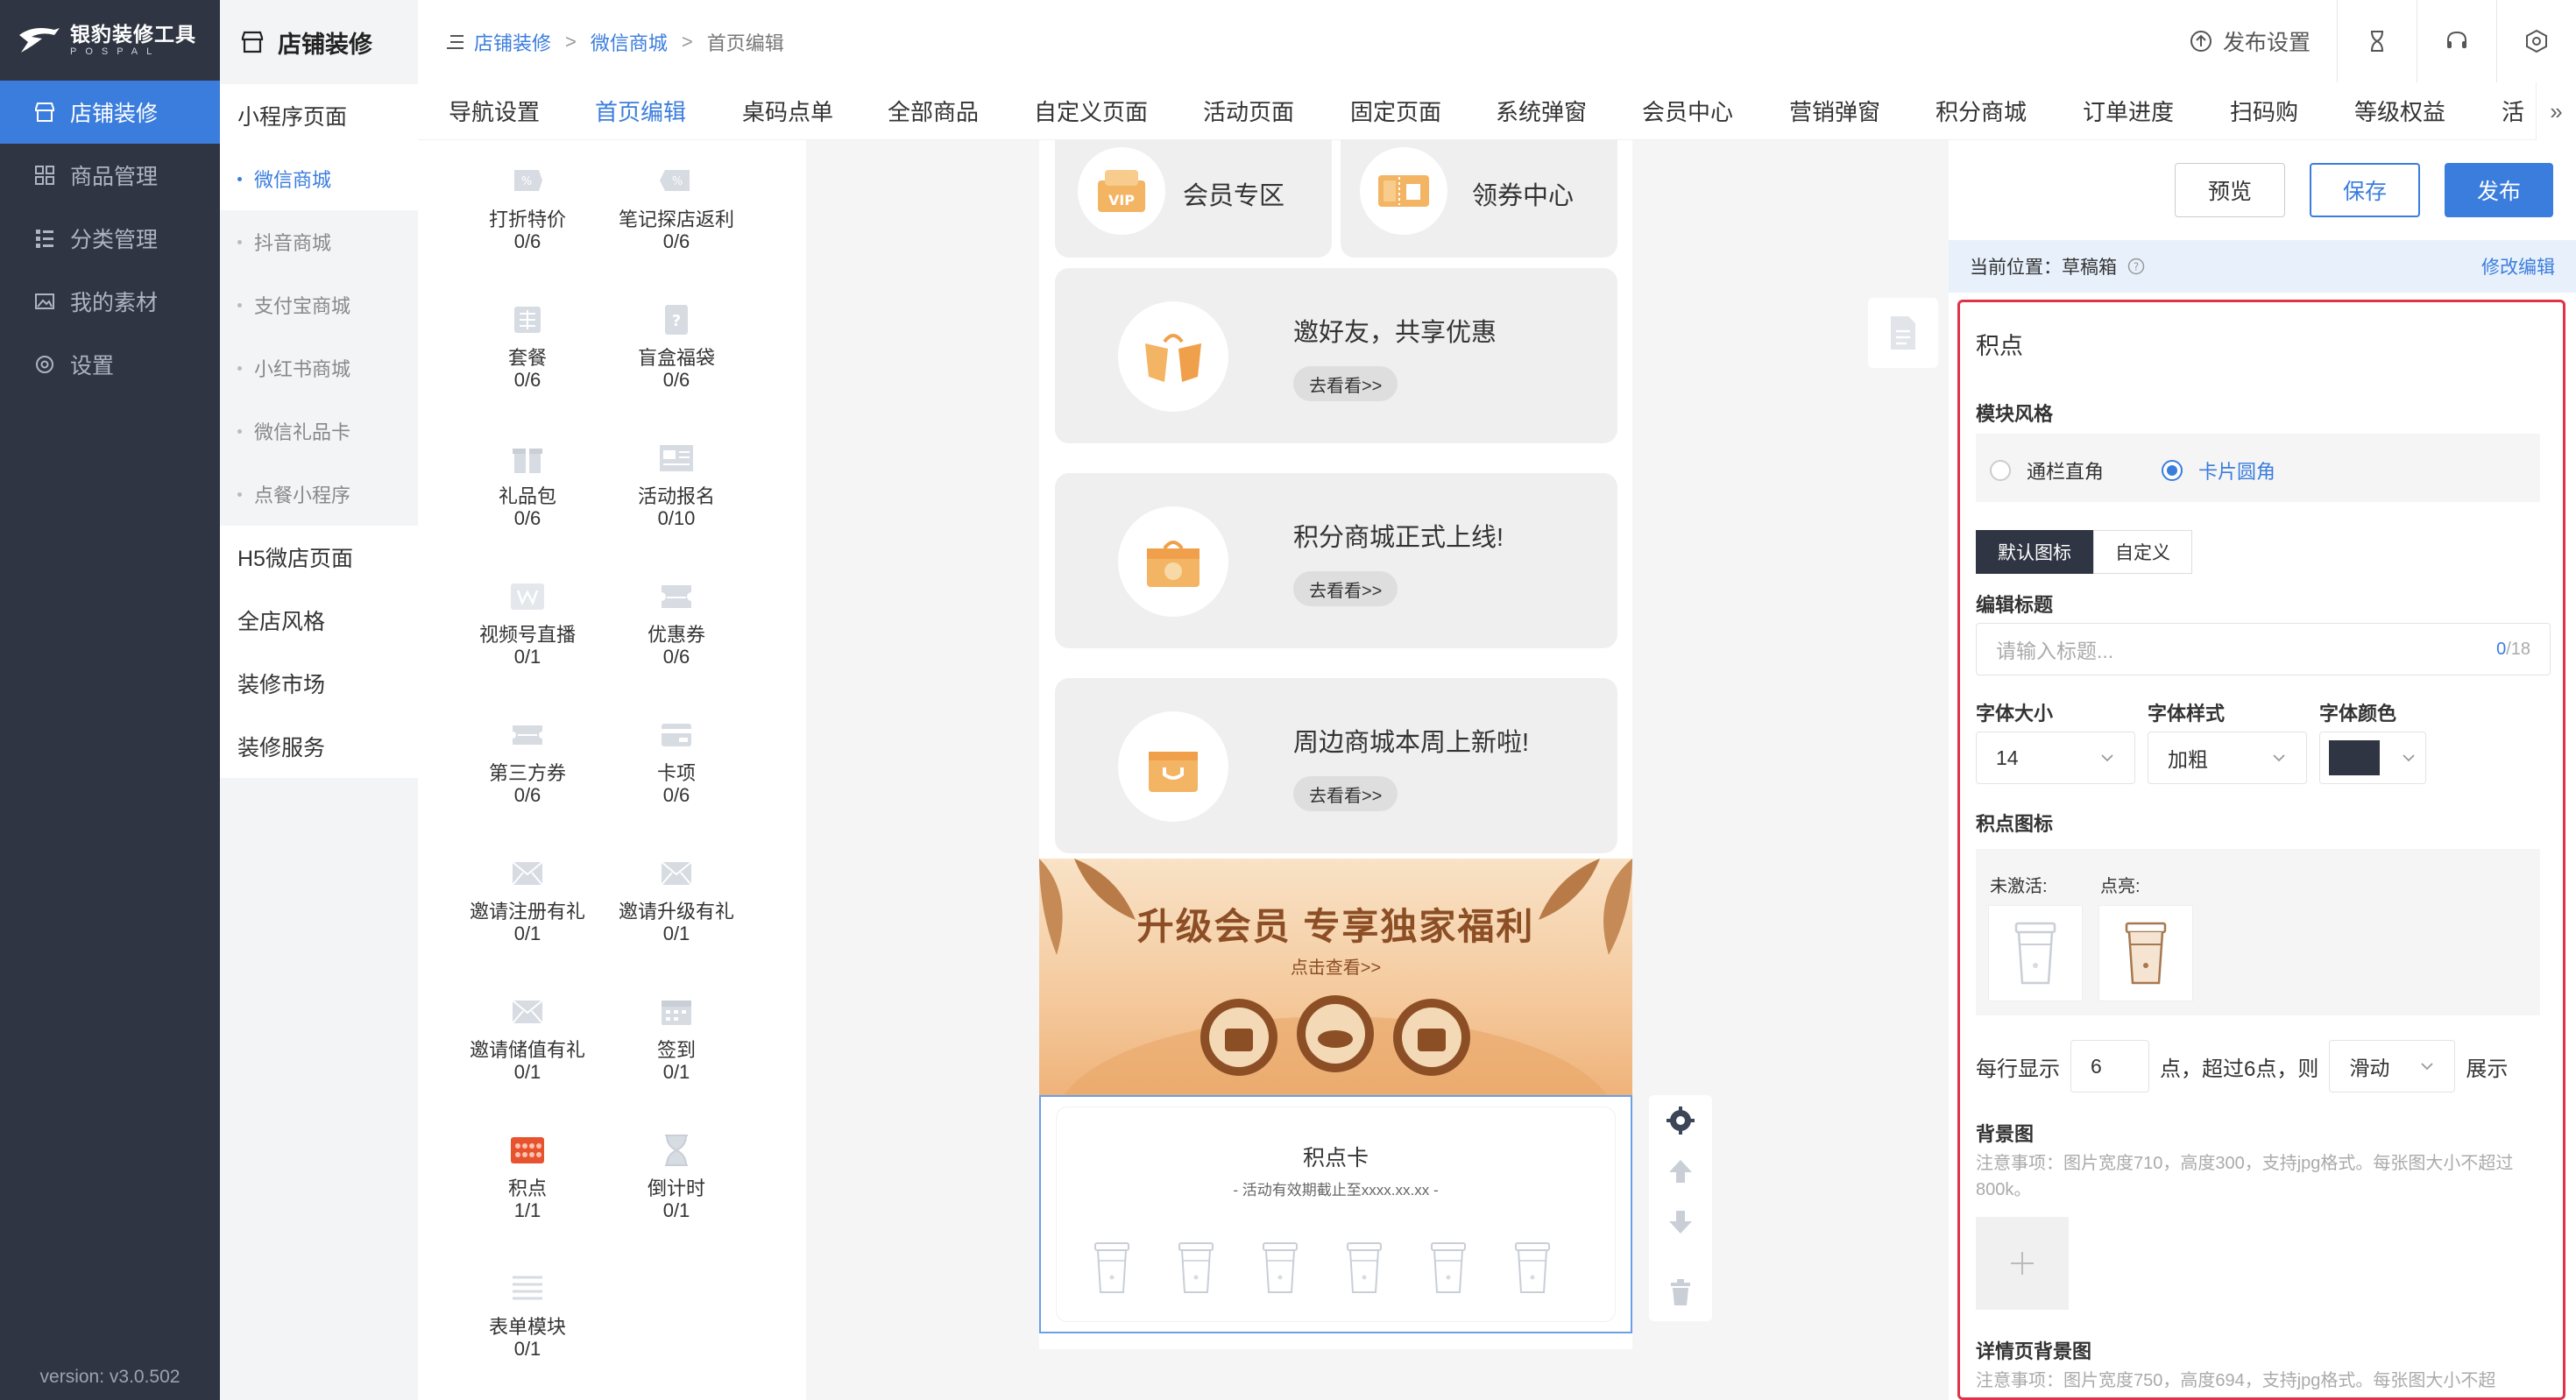  What do you see at coordinates (494, 111) in the screenshot?
I see `tab-nav-settings: 导航设置` at bounding box center [494, 111].